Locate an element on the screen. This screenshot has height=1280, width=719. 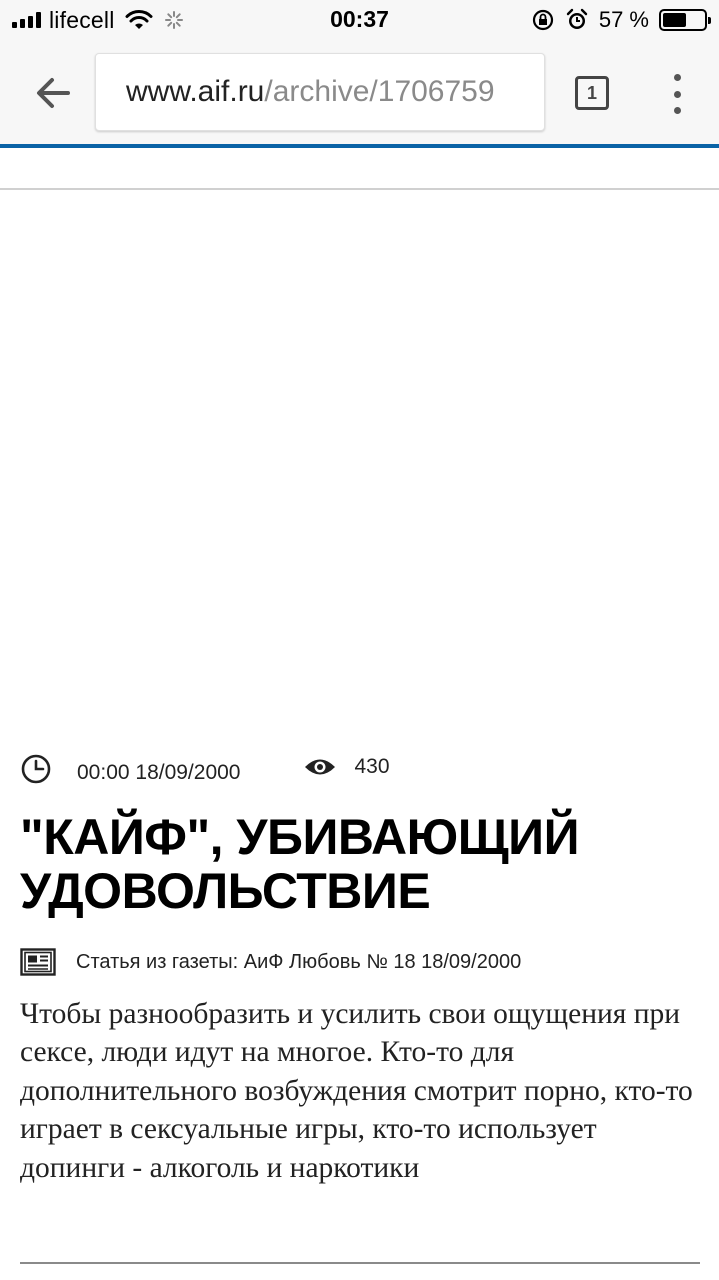
article-title: "КАЙФ", УБИВАЮЩИЙ УДОВОЛЬСТВИЕ is located at coordinates (300, 864).